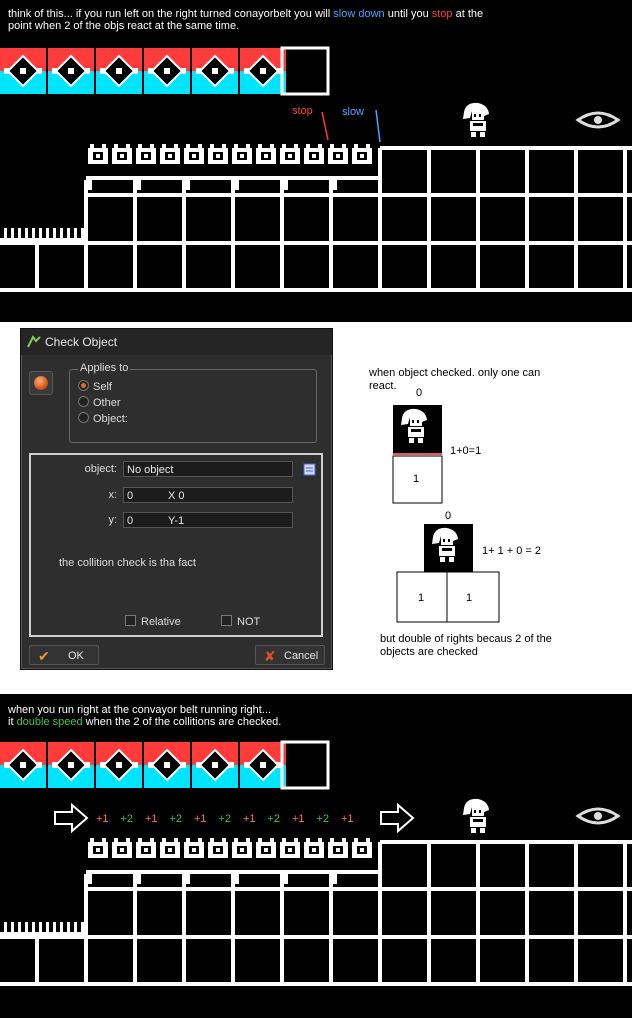 This screenshot has width=632, height=1018. What do you see at coordinates (469, 598) in the screenshot?
I see `double-box-right-value: 1` at bounding box center [469, 598].